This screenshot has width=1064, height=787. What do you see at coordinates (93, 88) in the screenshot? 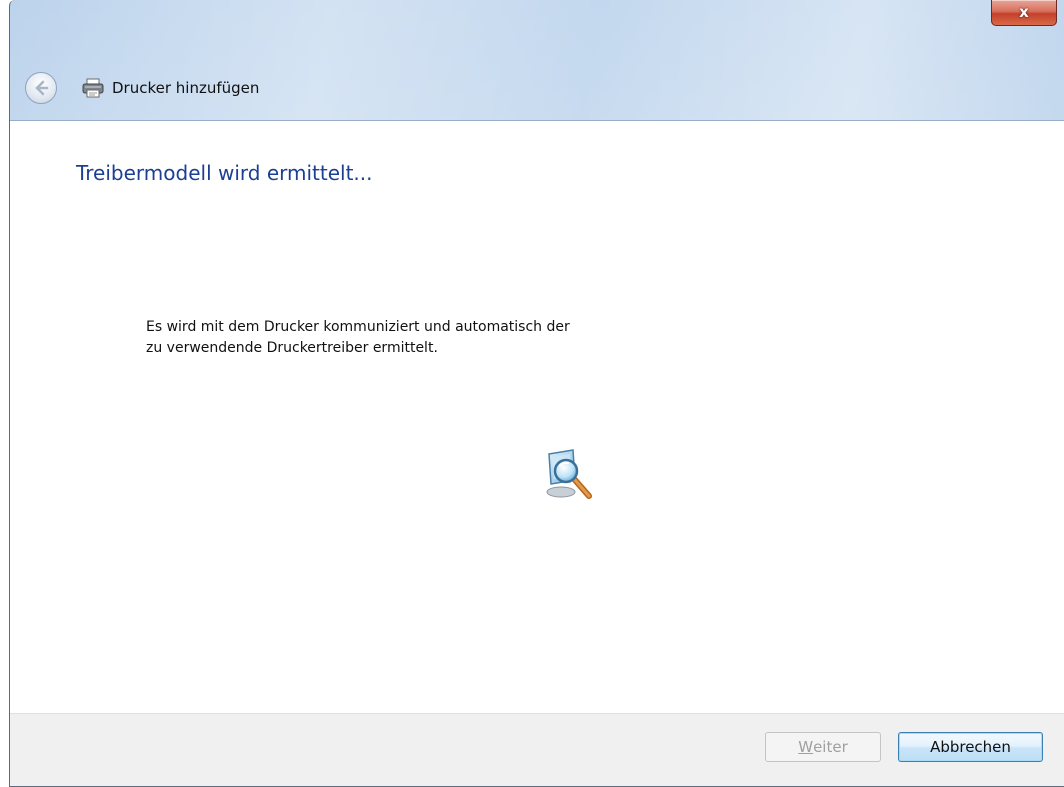
I see `printer-icon` at bounding box center [93, 88].